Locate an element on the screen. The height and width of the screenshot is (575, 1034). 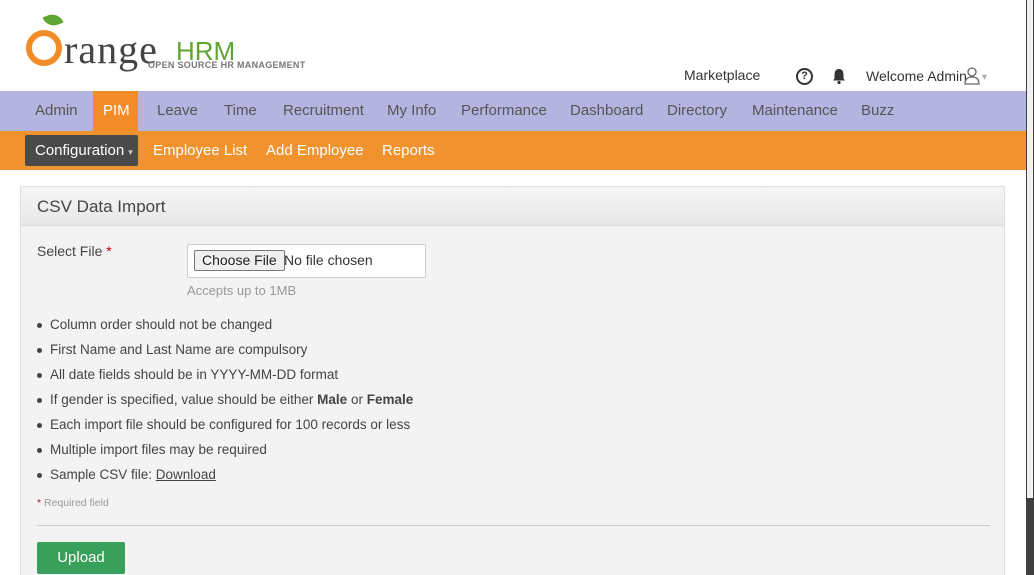
menu-item-dashboard: Dashboard is located at coordinates (606, 111).